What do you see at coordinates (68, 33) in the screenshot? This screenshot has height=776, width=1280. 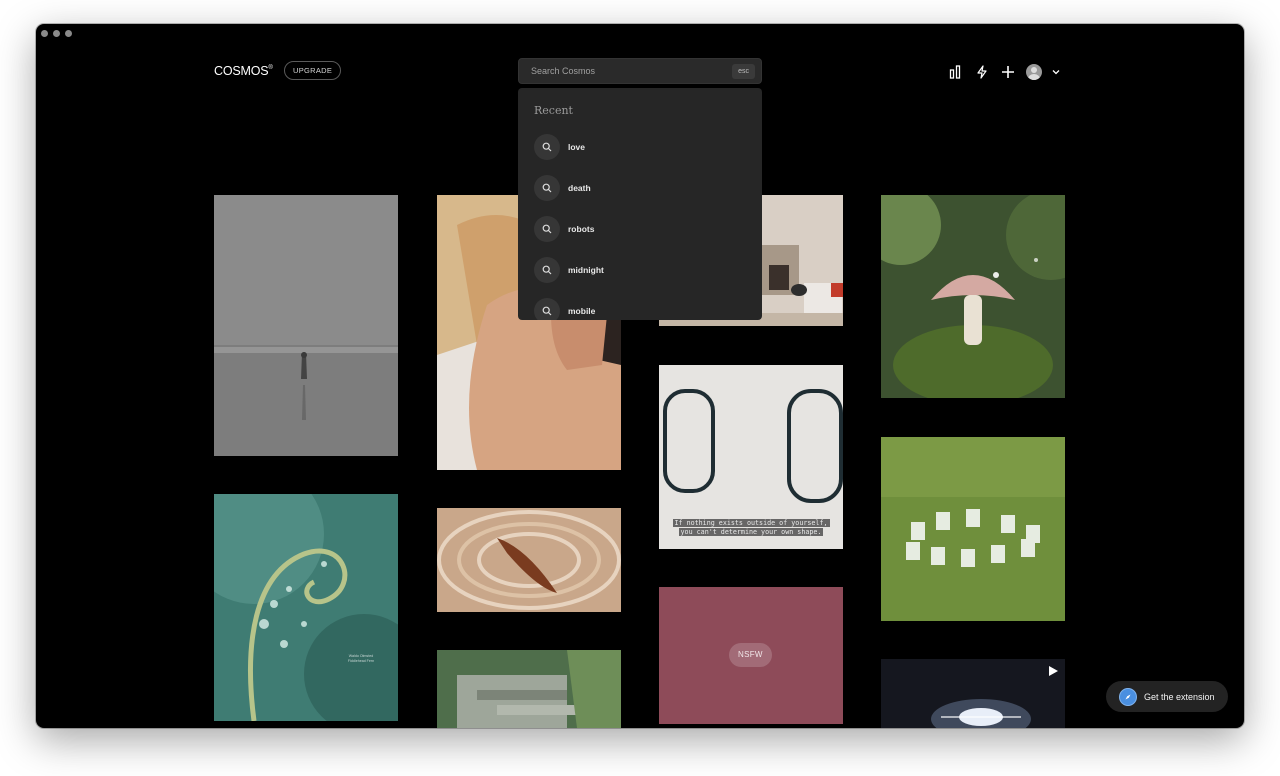 I see `zoom-dot` at bounding box center [68, 33].